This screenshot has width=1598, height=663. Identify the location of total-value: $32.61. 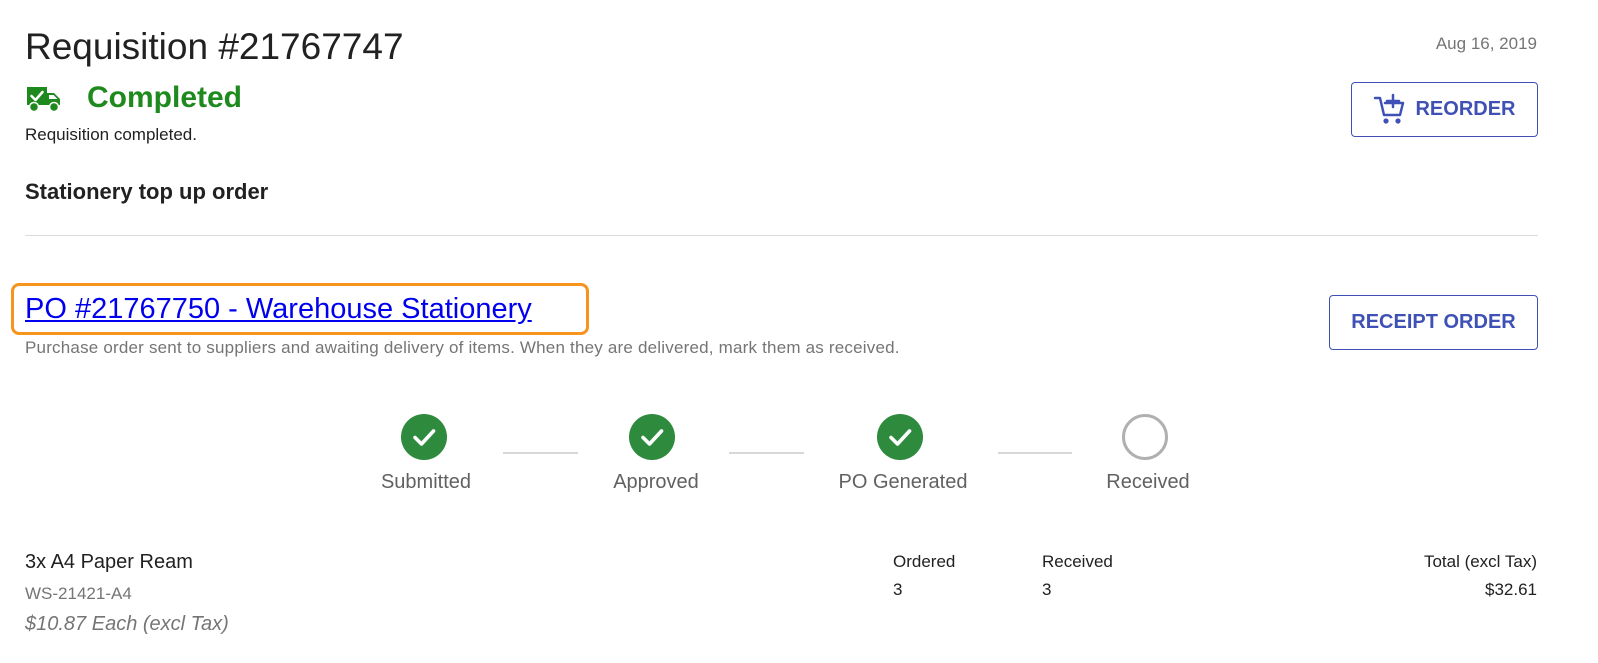
(1511, 589).